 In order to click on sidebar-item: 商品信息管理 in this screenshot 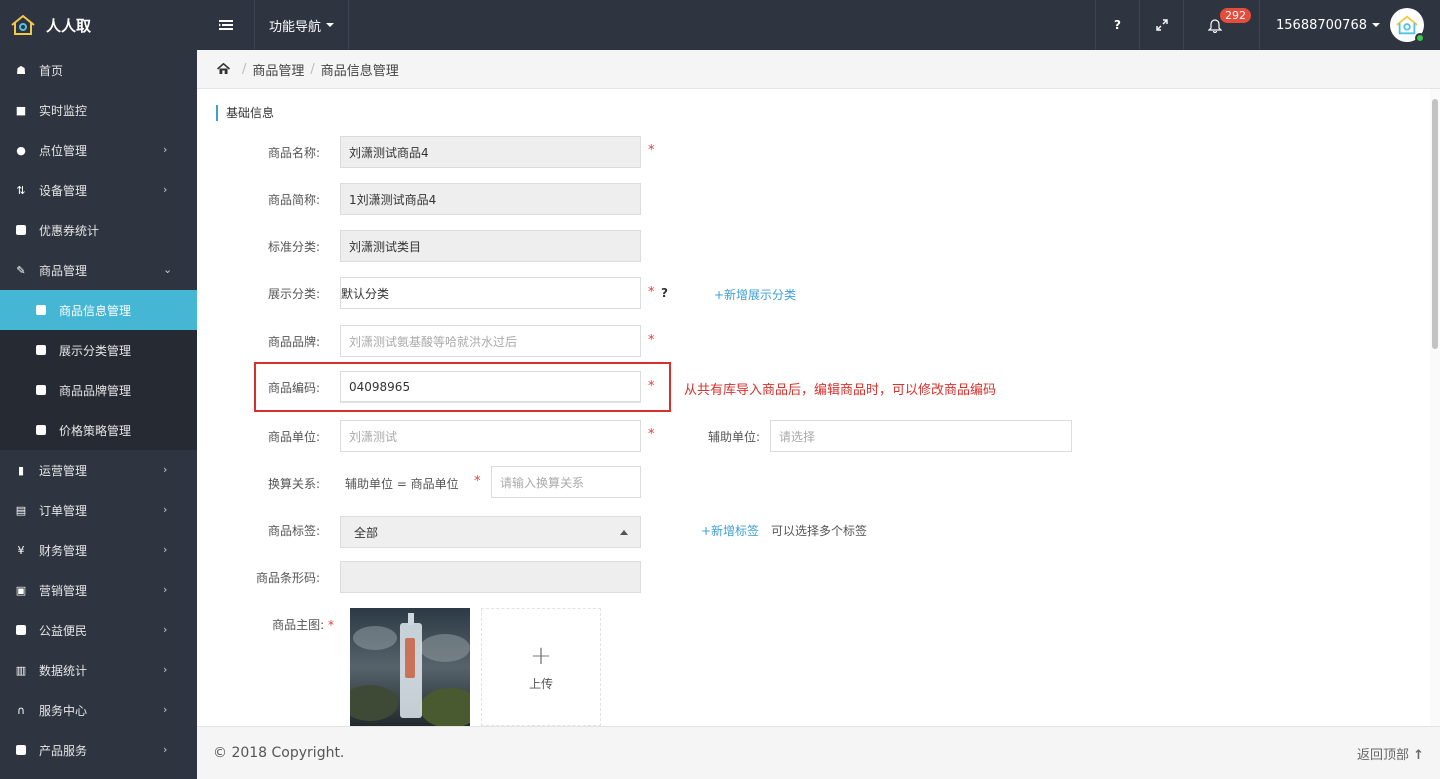, I will do `click(98, 310)`.